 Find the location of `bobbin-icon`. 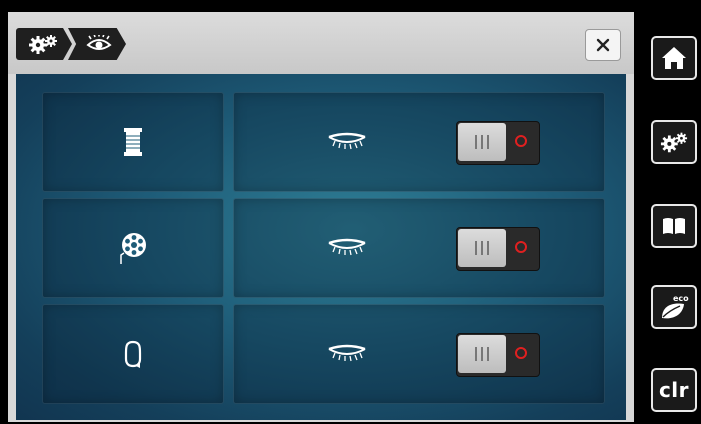

bobbin-icon is located at coordinates (133, 248).